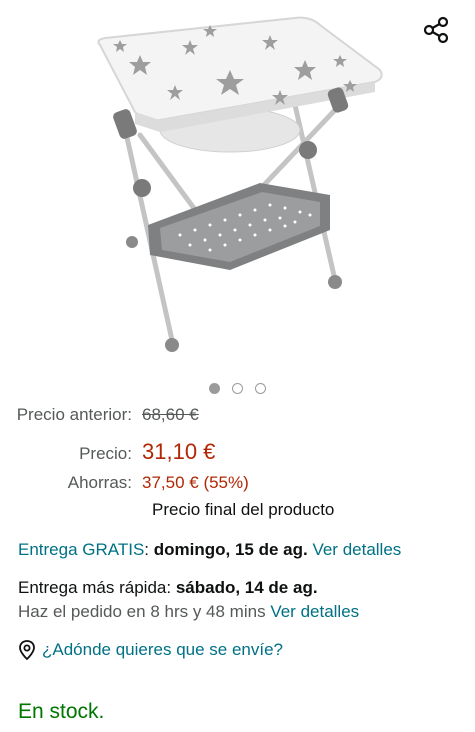  What do you see at coordinates (27, 650) in the screenshot?
I see `location-pin-icon` at bounding box center [27, 650].